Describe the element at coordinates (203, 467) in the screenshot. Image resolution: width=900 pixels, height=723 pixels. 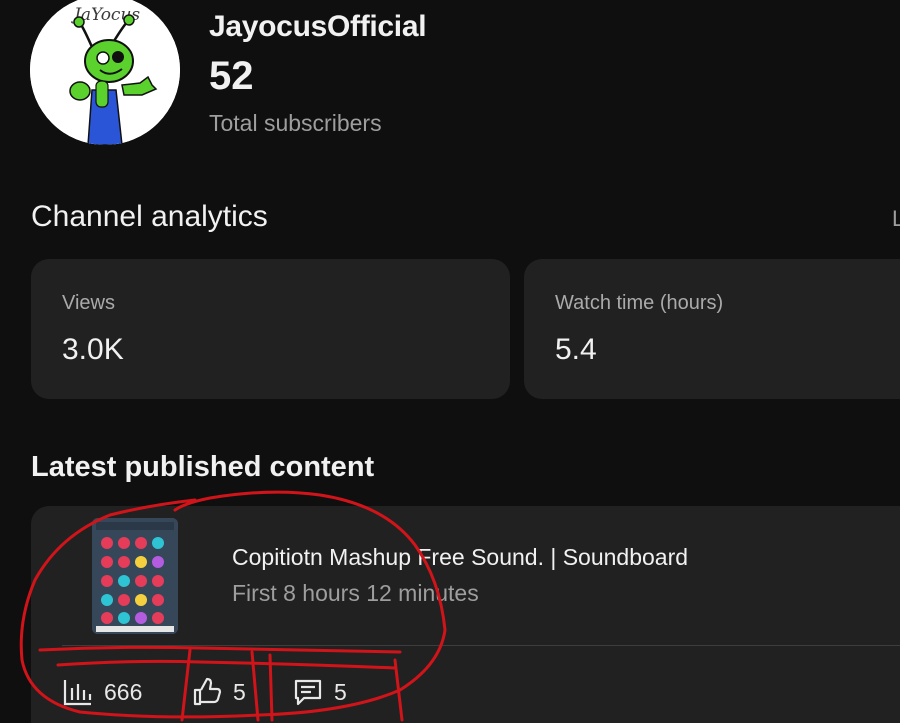
I see `latest-content-title: Latest published content` at that location.